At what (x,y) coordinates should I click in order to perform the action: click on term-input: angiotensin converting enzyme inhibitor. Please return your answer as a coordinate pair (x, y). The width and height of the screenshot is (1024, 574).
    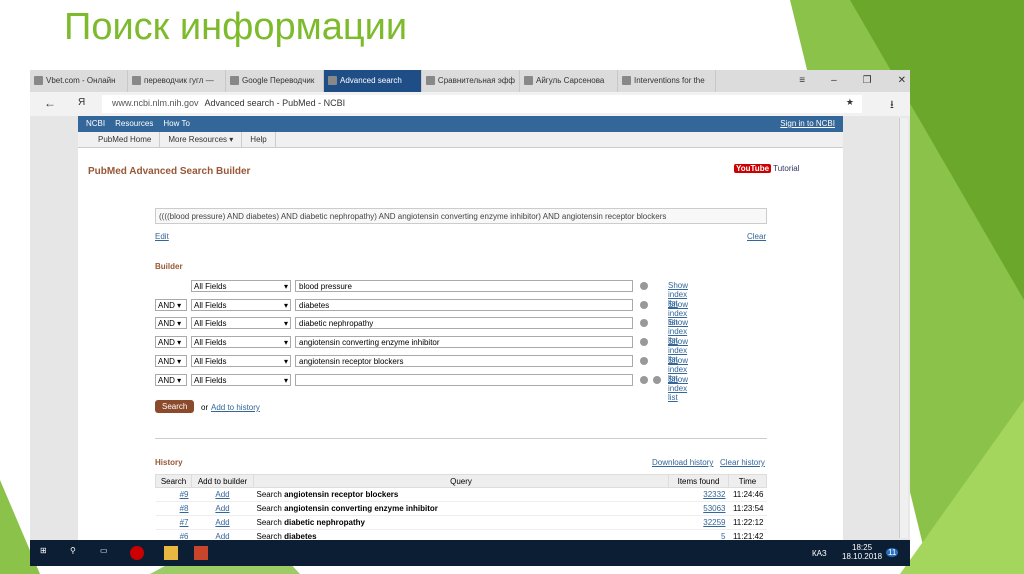
    Looking at the image, I should click on (464, 342).